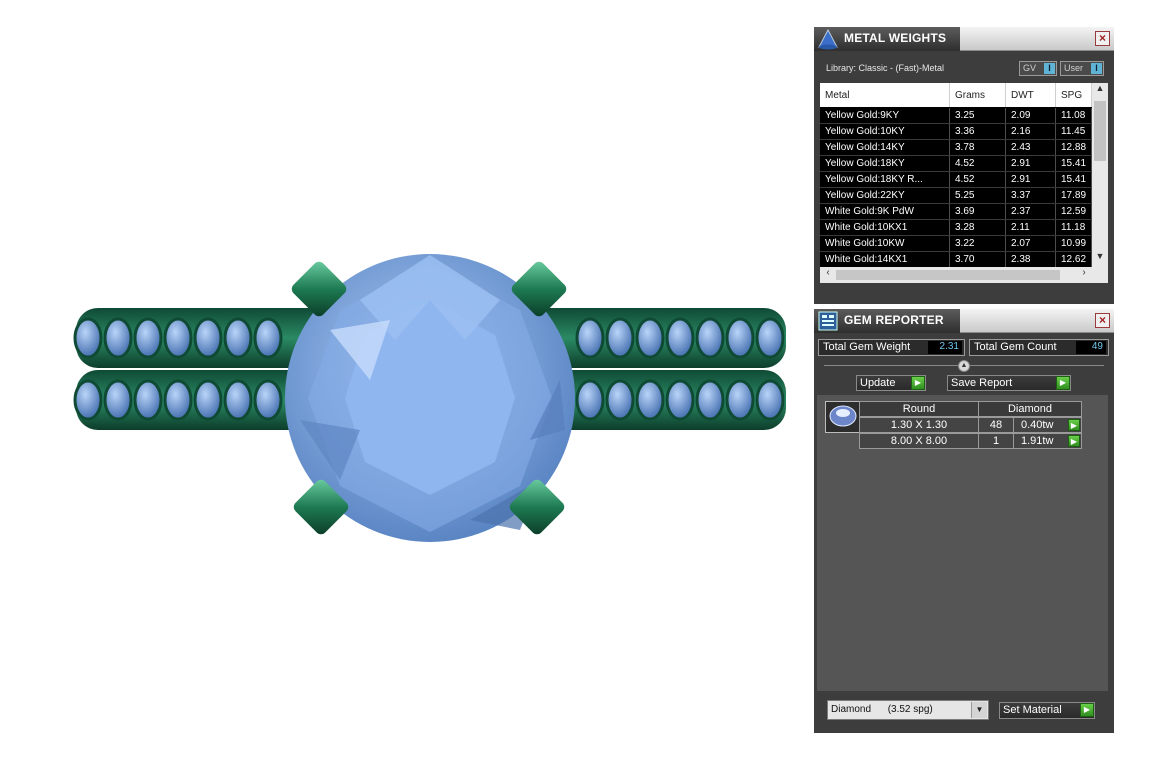 This screenshot has width=1172, height=767. I want to click on table-row: White Gold:9K PdW 3.69 2.37 12.59, so click(956, 212).